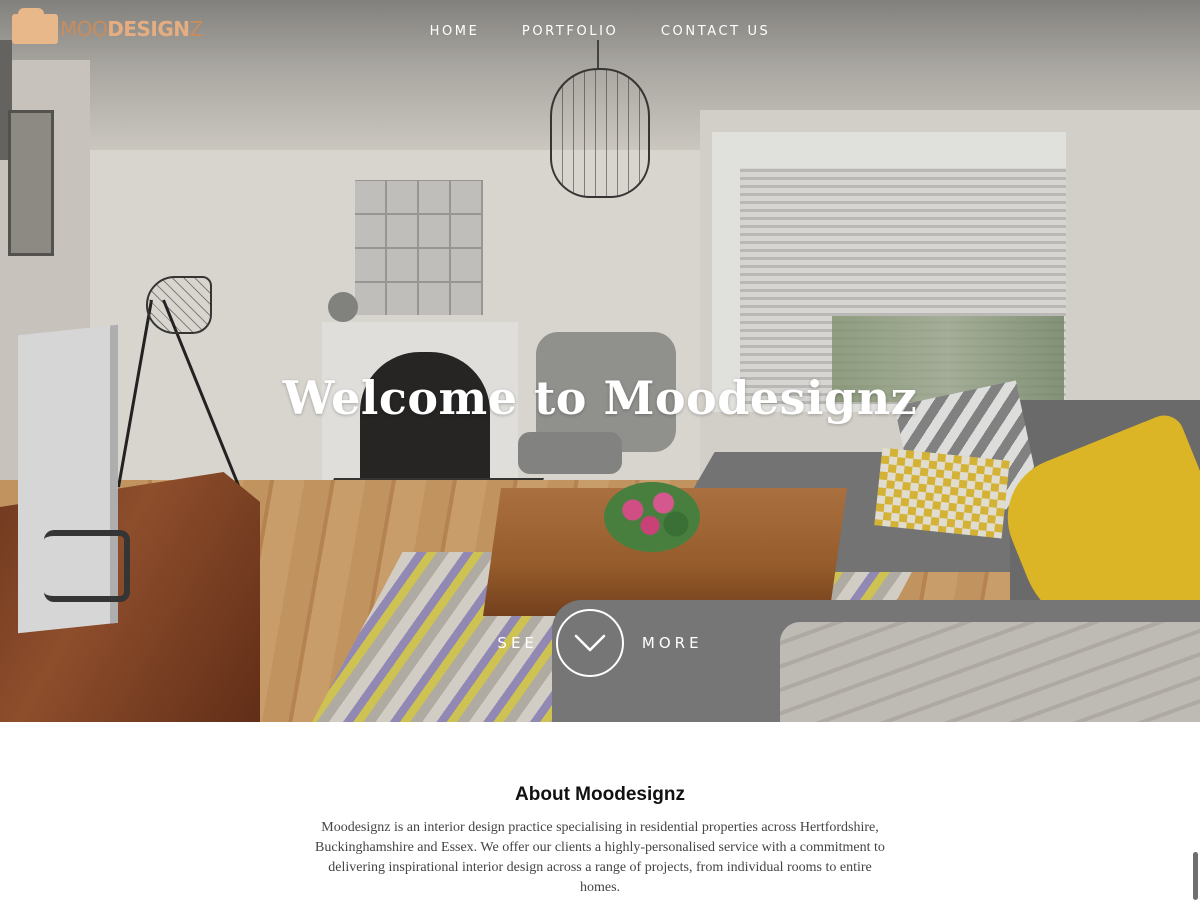  Describe the element at coordinates (455, 31) in the screenshot. I see `nav-home-link: HOME` at that location.